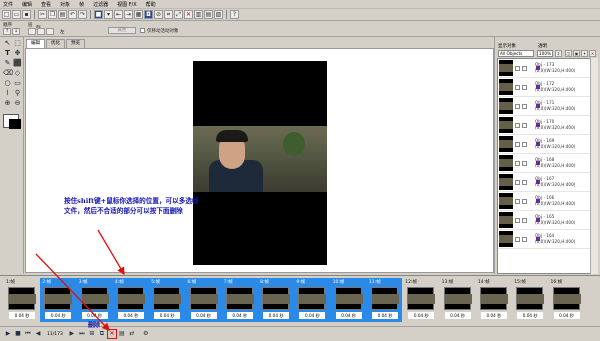  Describe the element at coordinates (547, 182) in the screenshot. I see `list-item: Obj - 167 (0,0)(W:320,H:400)` at that location.